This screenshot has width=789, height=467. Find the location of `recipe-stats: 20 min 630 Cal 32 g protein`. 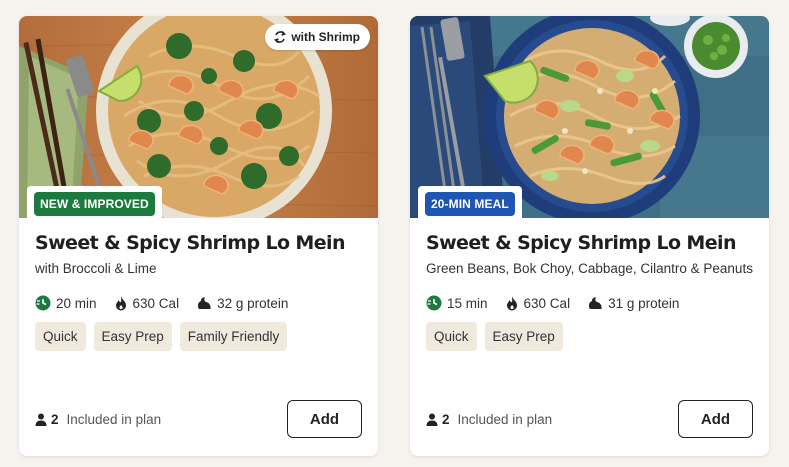

recipe-stats: 20 min 630 Cal 32 g protein is located at coordinates (170, 303).